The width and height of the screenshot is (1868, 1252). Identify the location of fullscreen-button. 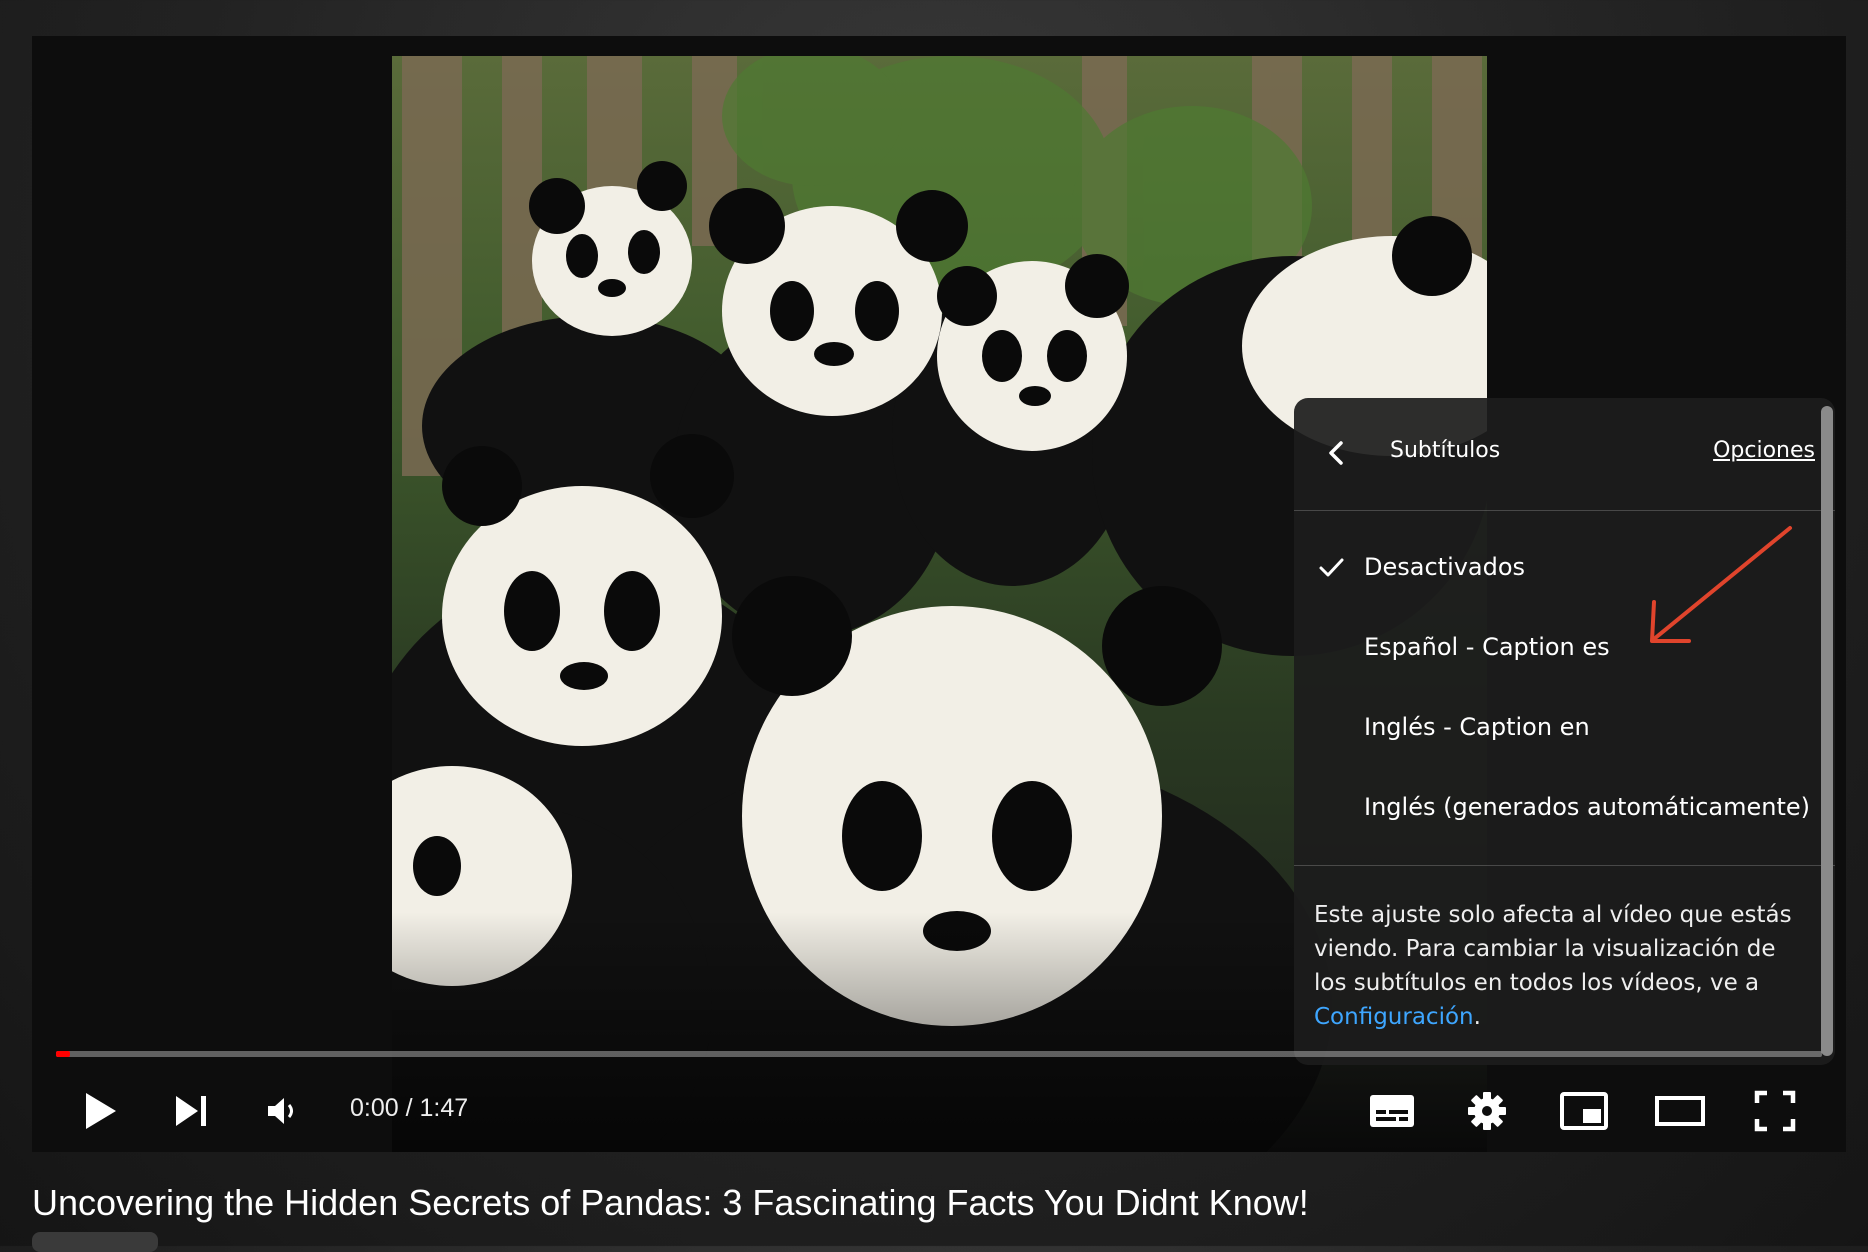
(1775, 1111).